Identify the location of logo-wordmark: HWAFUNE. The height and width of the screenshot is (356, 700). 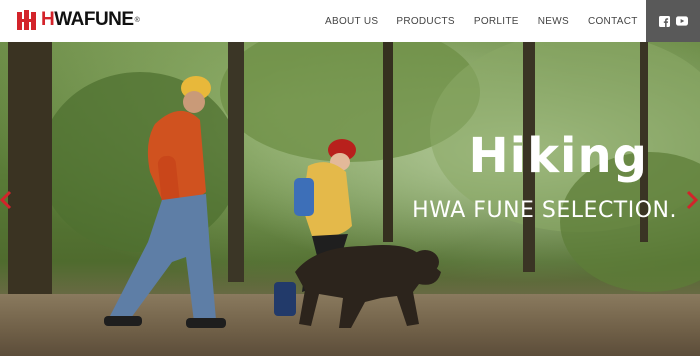
(87, 20).